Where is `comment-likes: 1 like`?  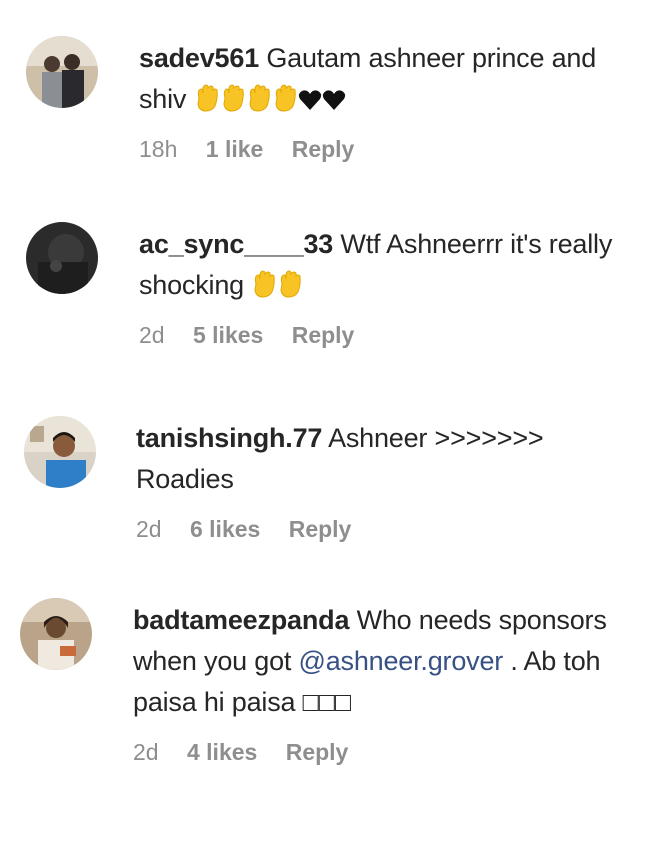 comment-likes: 1 like is located at coordinates (235, 149).